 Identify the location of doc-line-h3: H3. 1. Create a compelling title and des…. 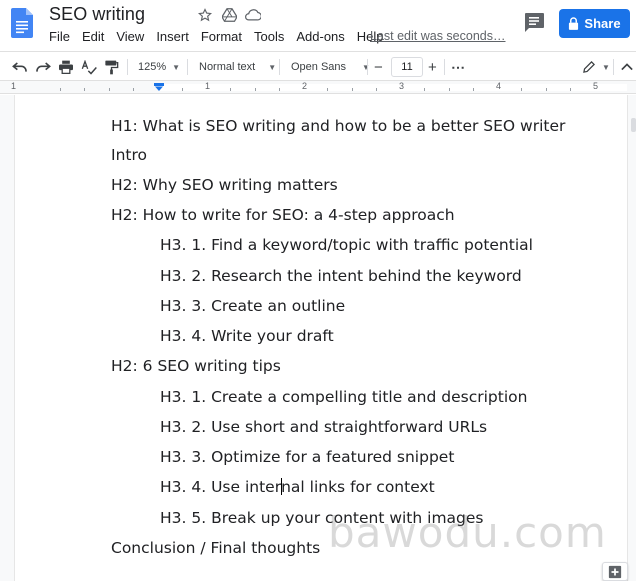
(343, 397).